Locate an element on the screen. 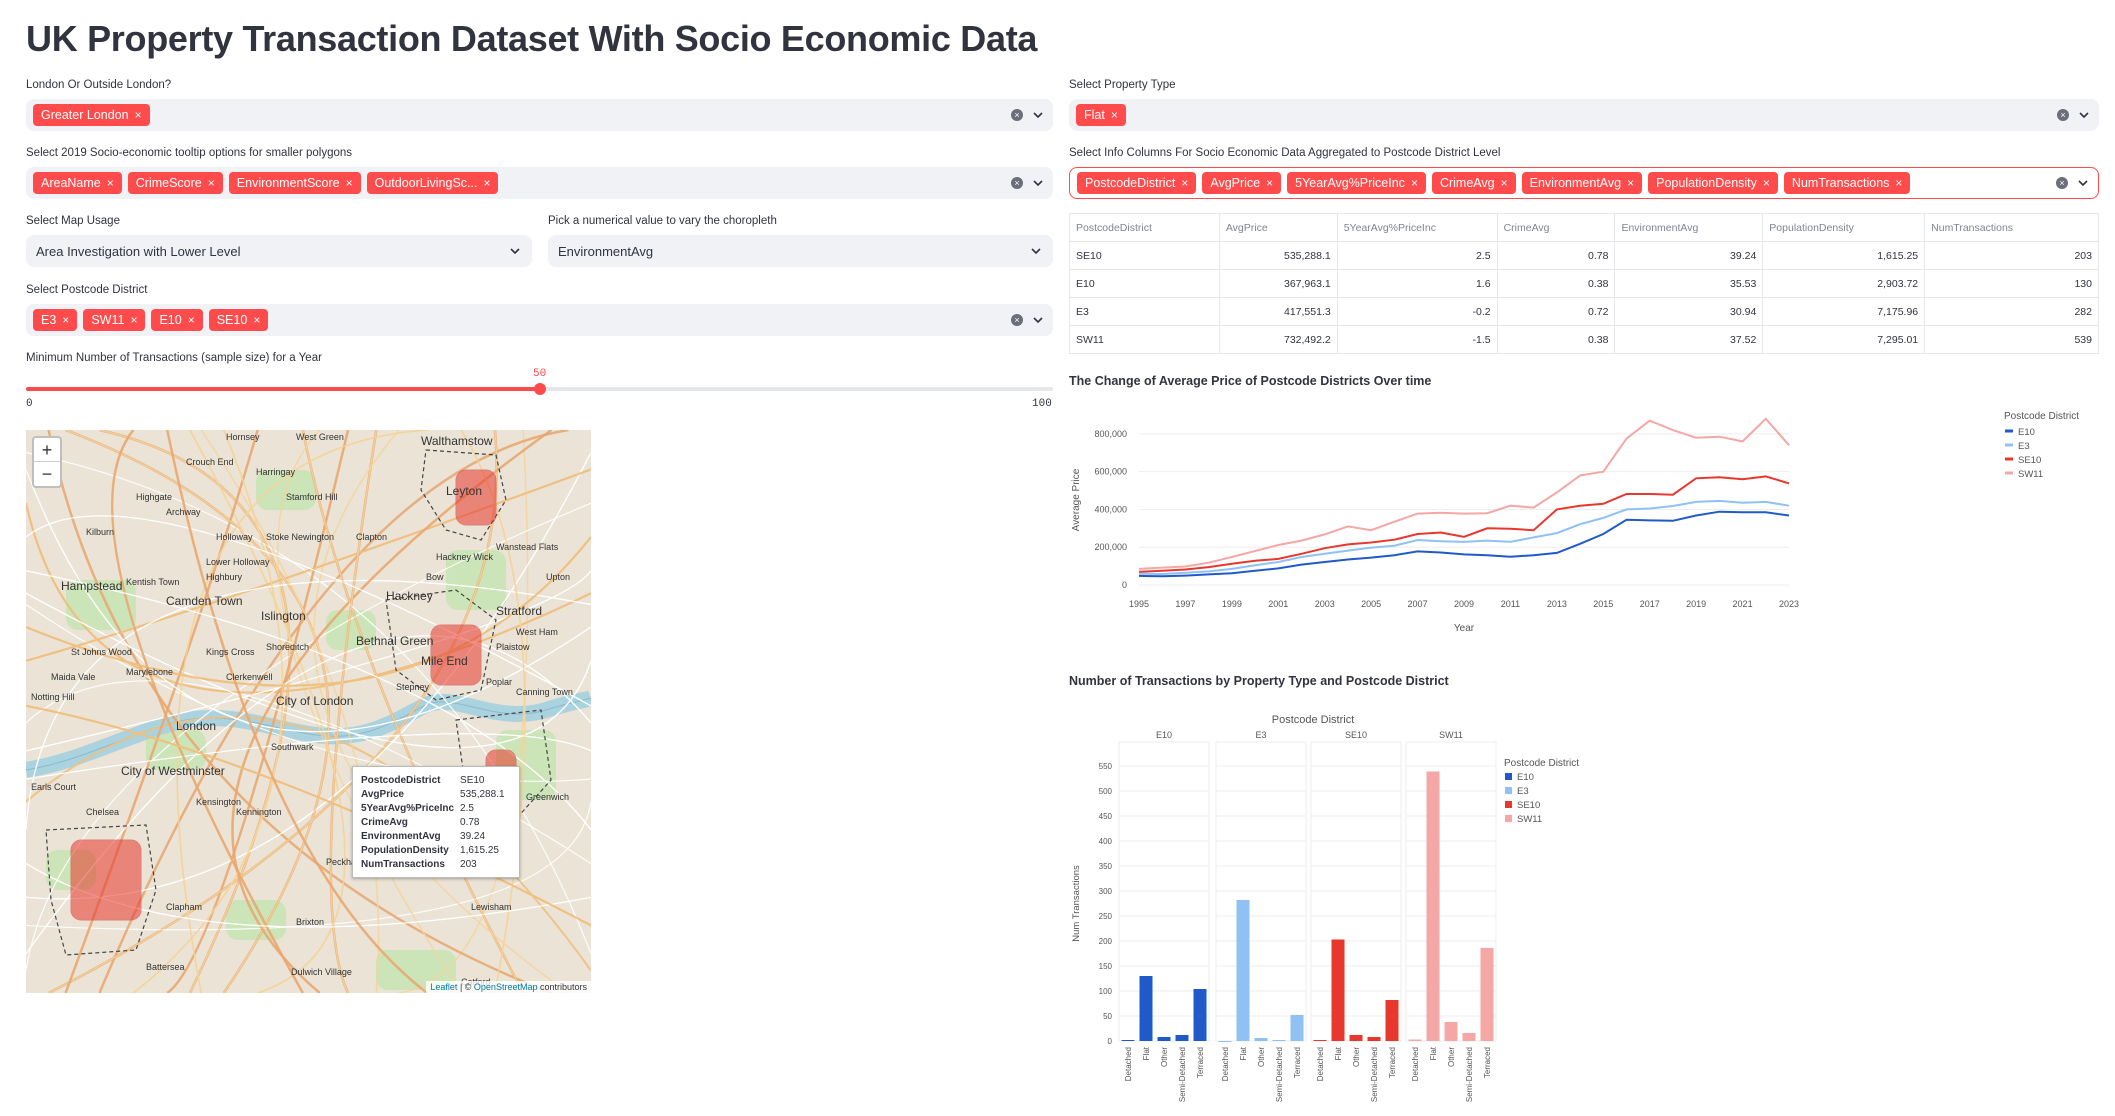 The height and width of the screenshot is (1116, 2115). series-line-SE10 is located at coordinates (1464, 524).